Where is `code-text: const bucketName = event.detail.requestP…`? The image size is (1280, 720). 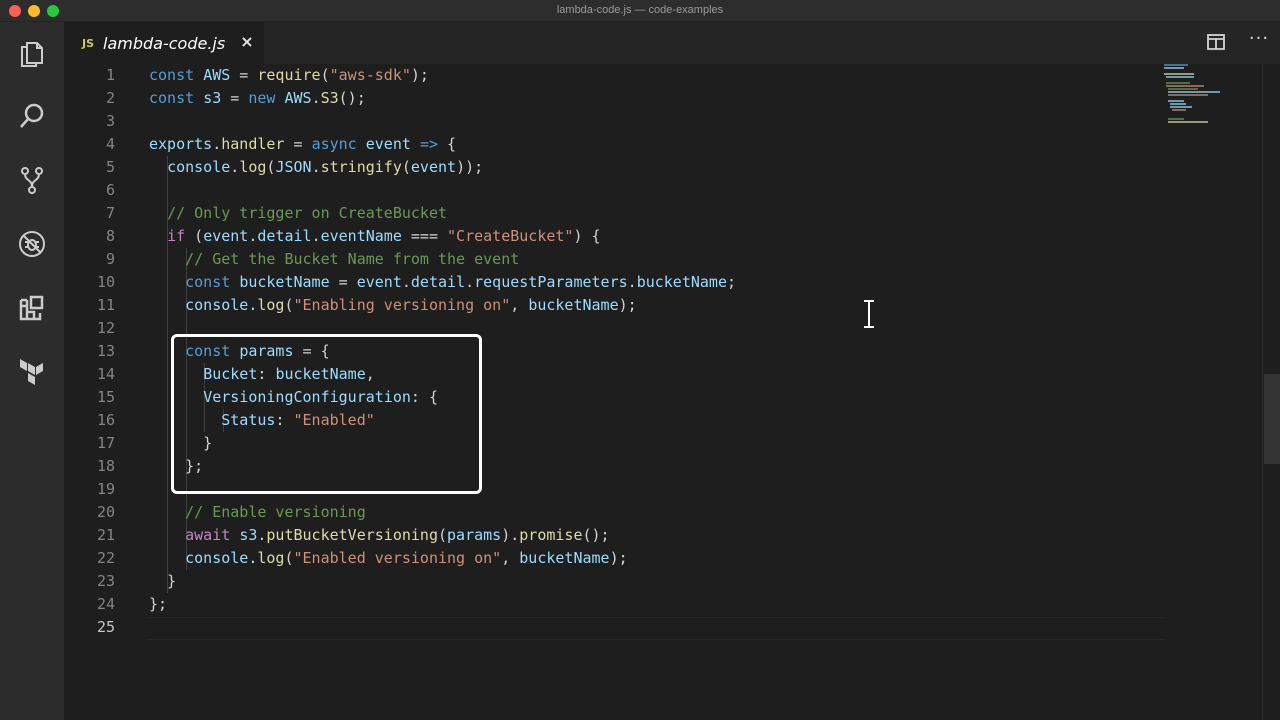
code-text: const bucketName = event.detail.requestP… is located at coordinates (461, 282).